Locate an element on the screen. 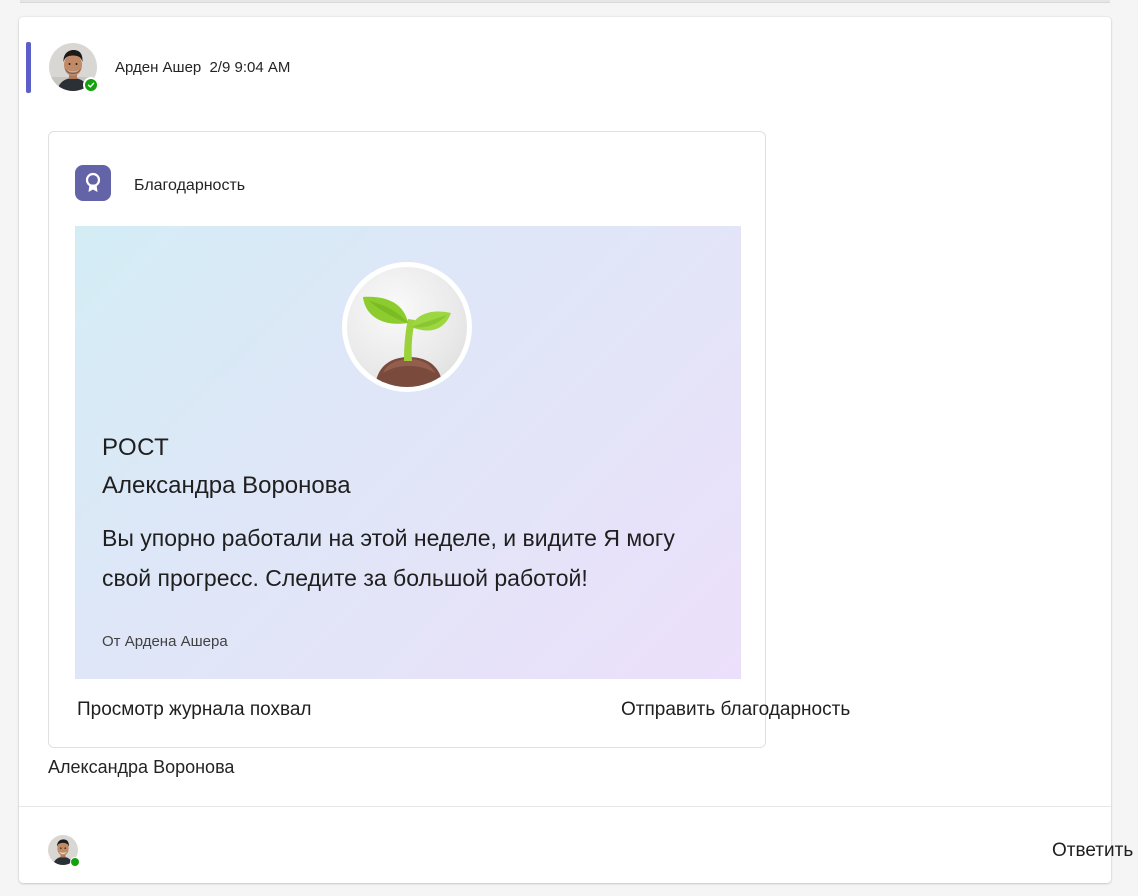 This screenshot has width=1138, height=896. award-ribbon-icon is located at coordinates (93, 183).